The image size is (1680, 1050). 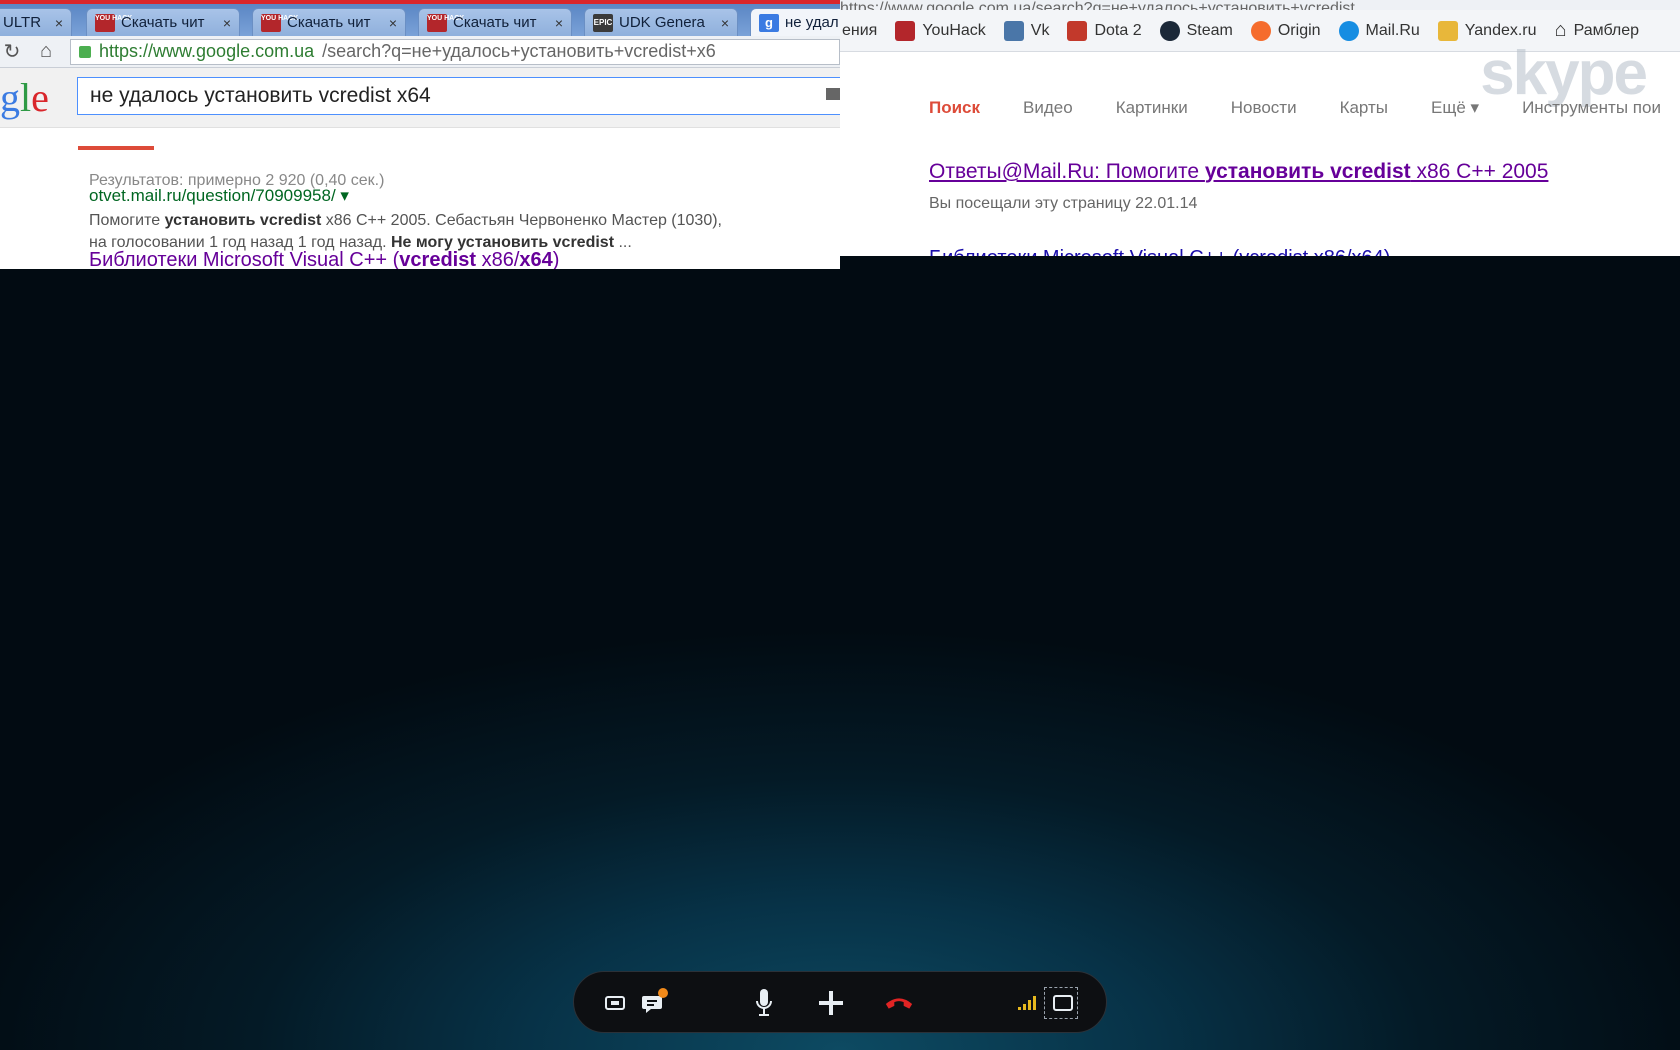 I want to click on tab-label: не удал, so click(x=812, y=22).